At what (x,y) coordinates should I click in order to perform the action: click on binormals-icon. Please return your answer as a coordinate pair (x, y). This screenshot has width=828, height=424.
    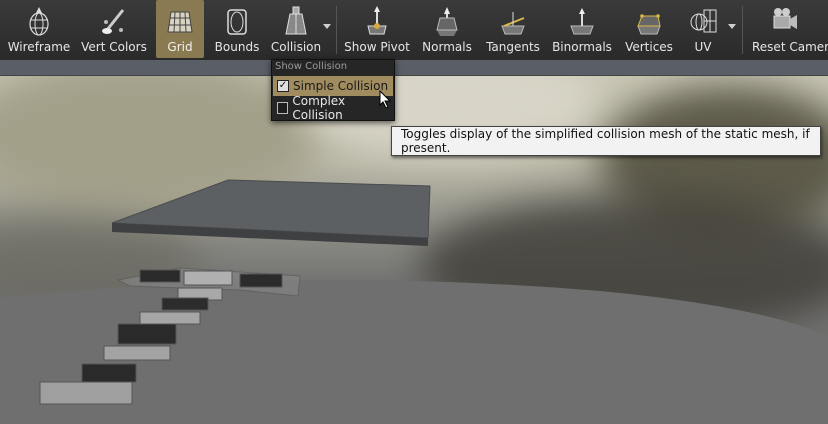
    Looking at the image, I should click on (582, 21).